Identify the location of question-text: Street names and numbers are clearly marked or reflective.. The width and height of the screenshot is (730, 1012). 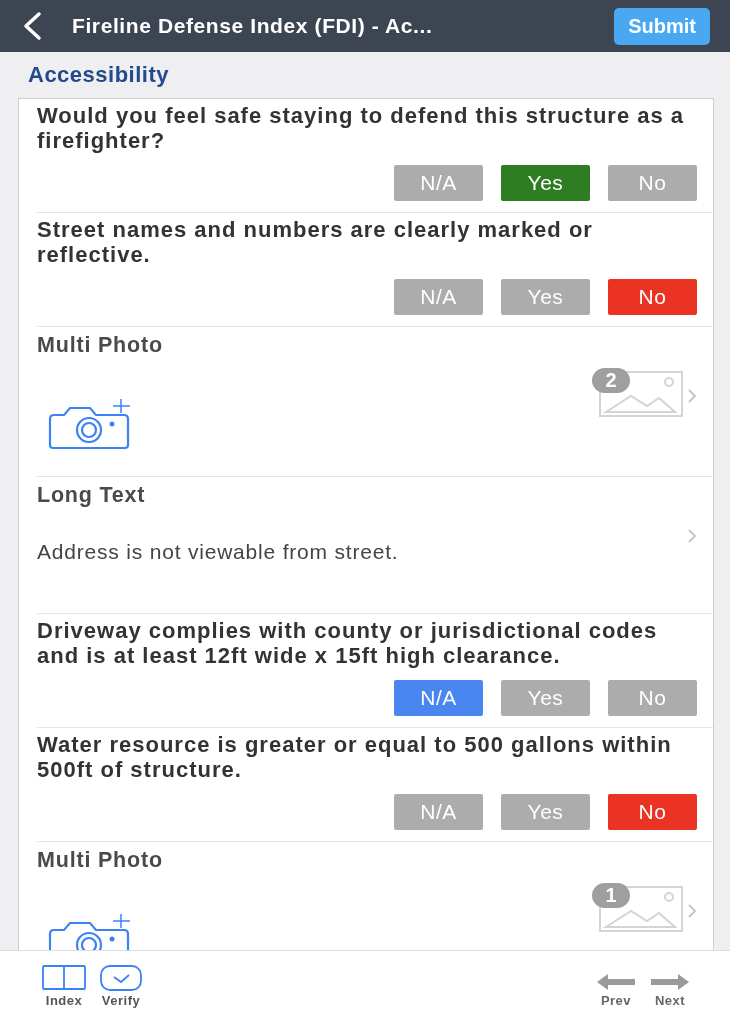
(315, 242).